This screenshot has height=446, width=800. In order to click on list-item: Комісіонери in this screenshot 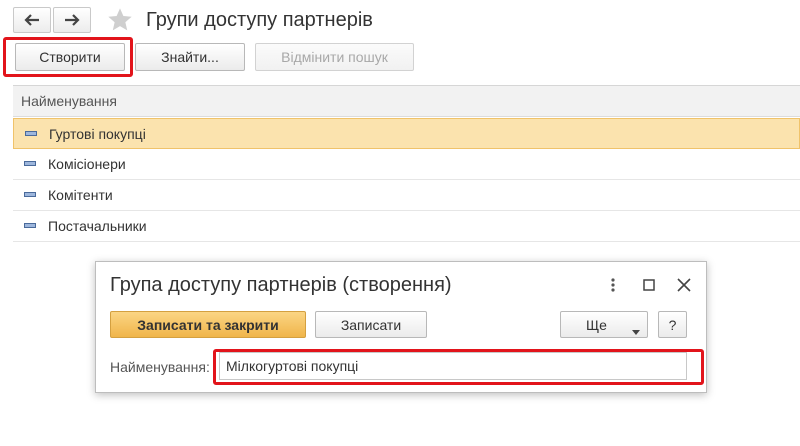, I will do `click(406, 164)`.